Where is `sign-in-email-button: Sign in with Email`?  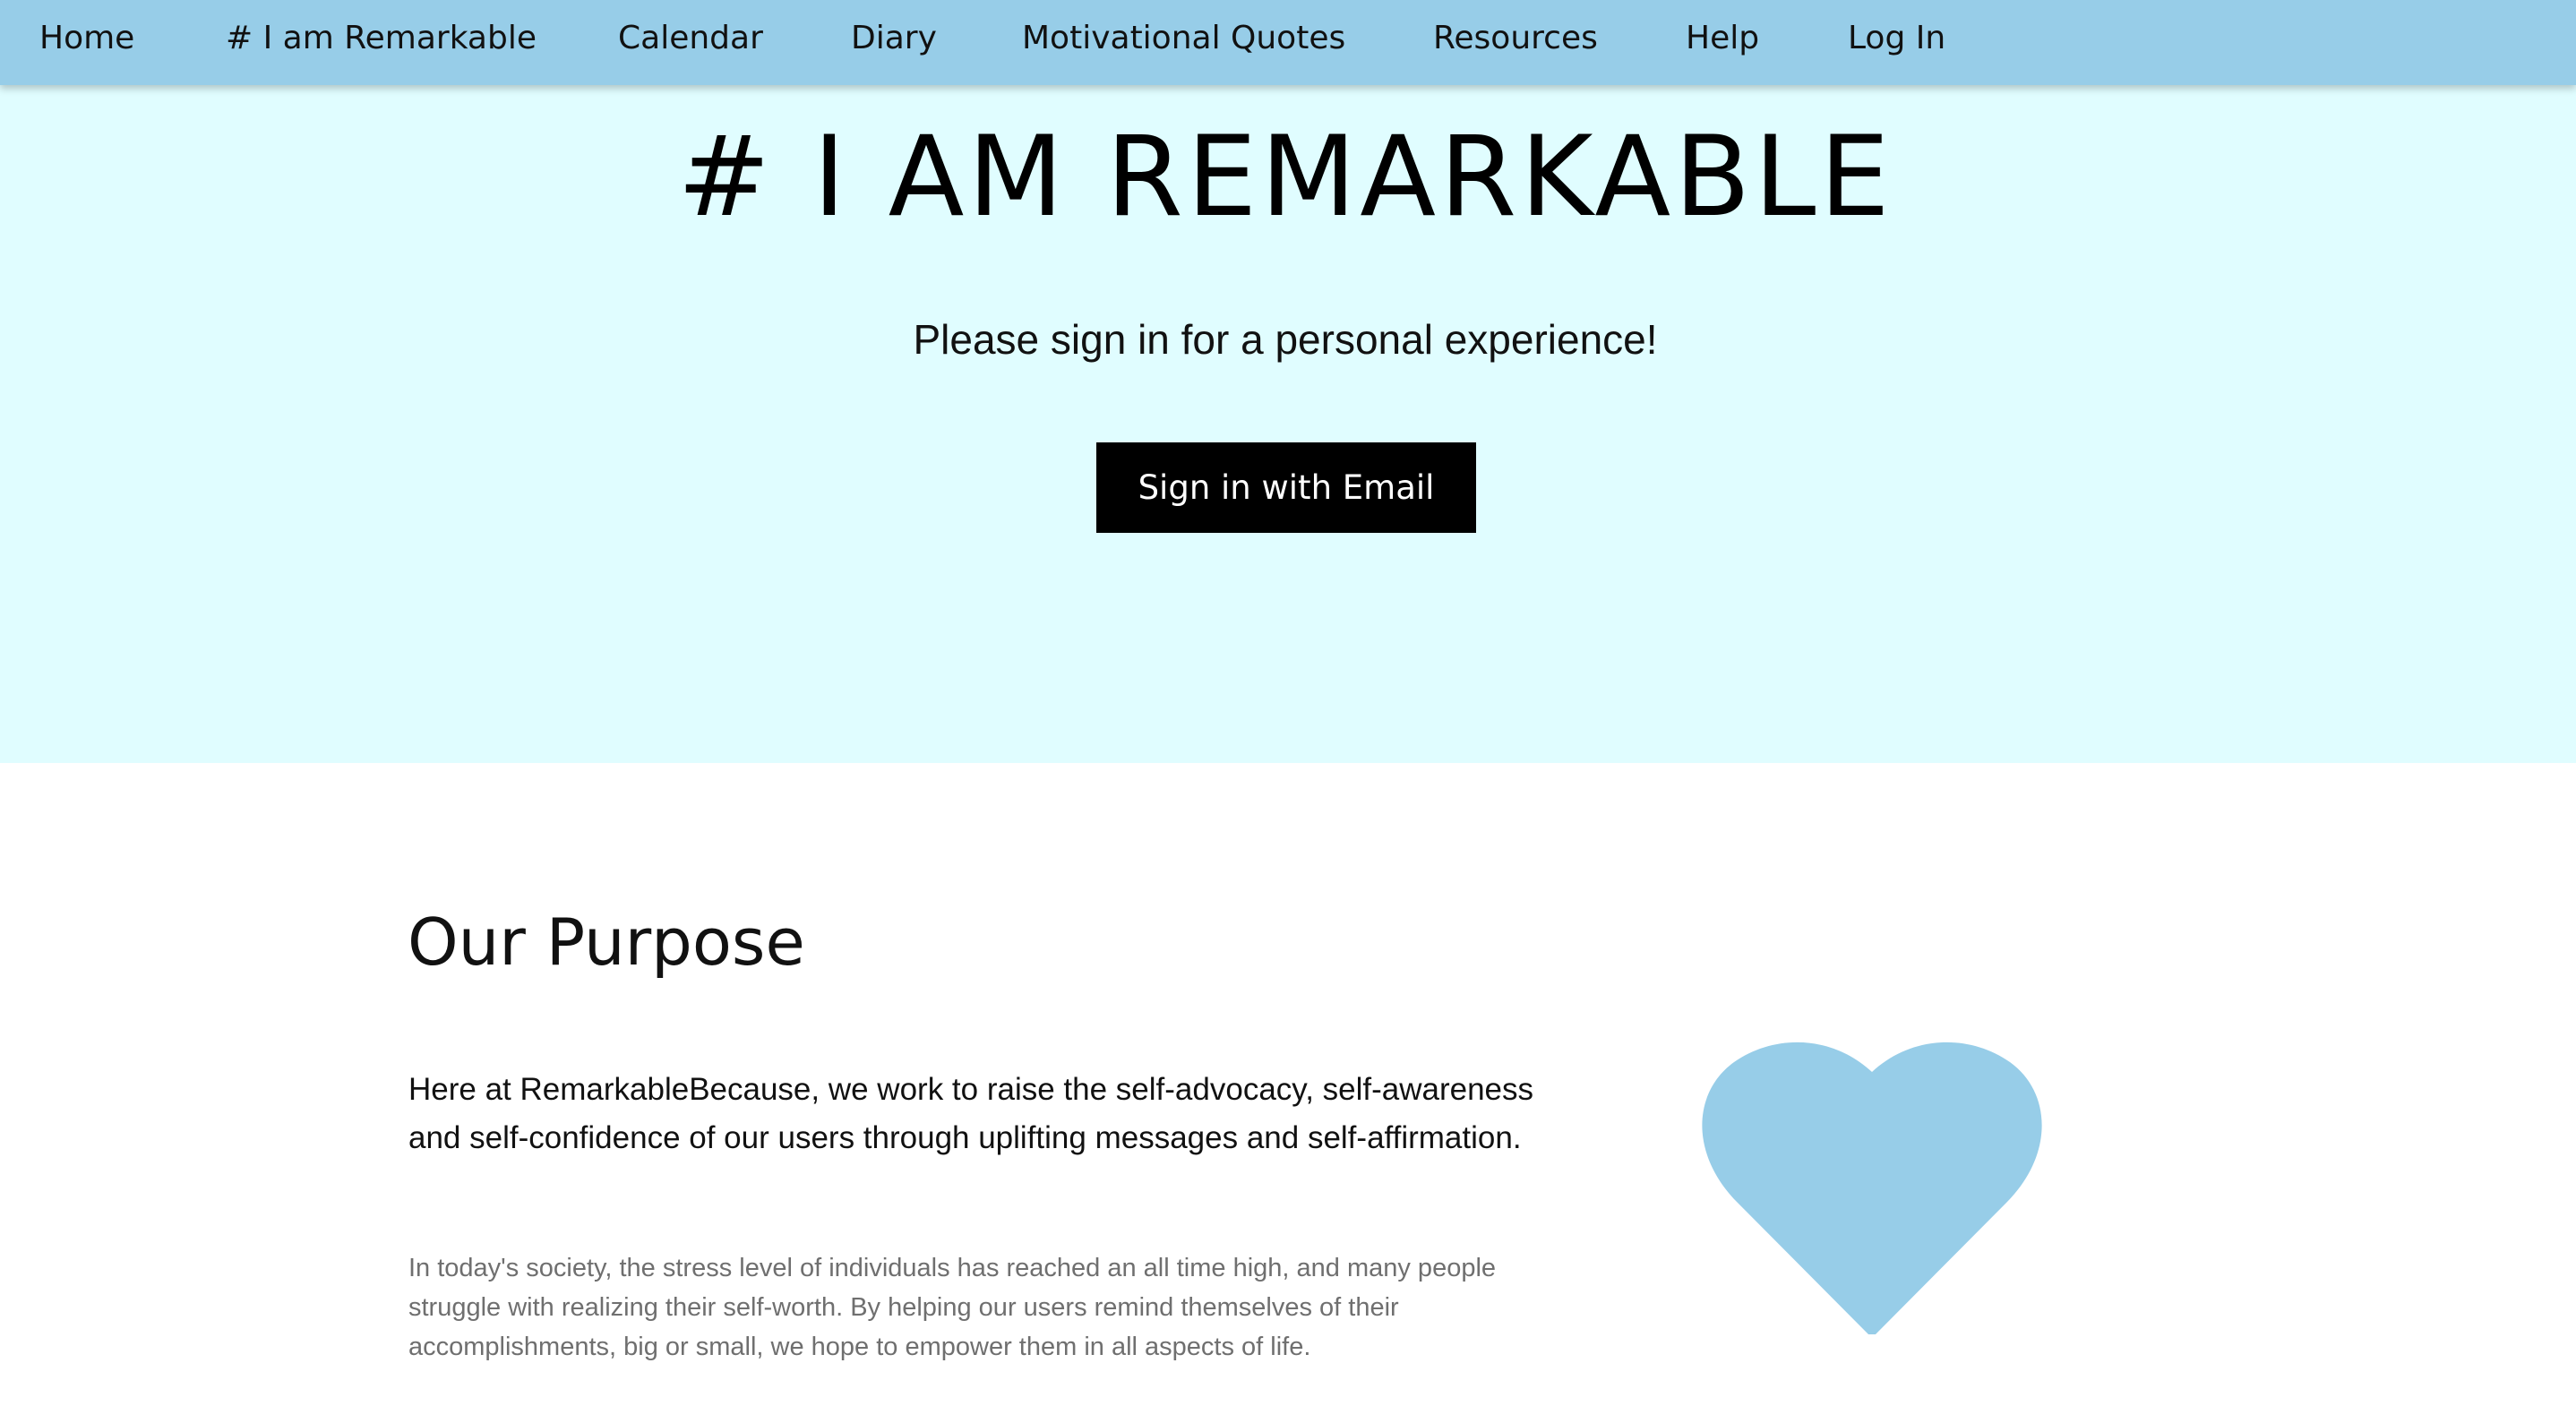 sign-in-email-button: Sign in with Email is located at coordinates (1286, 487).